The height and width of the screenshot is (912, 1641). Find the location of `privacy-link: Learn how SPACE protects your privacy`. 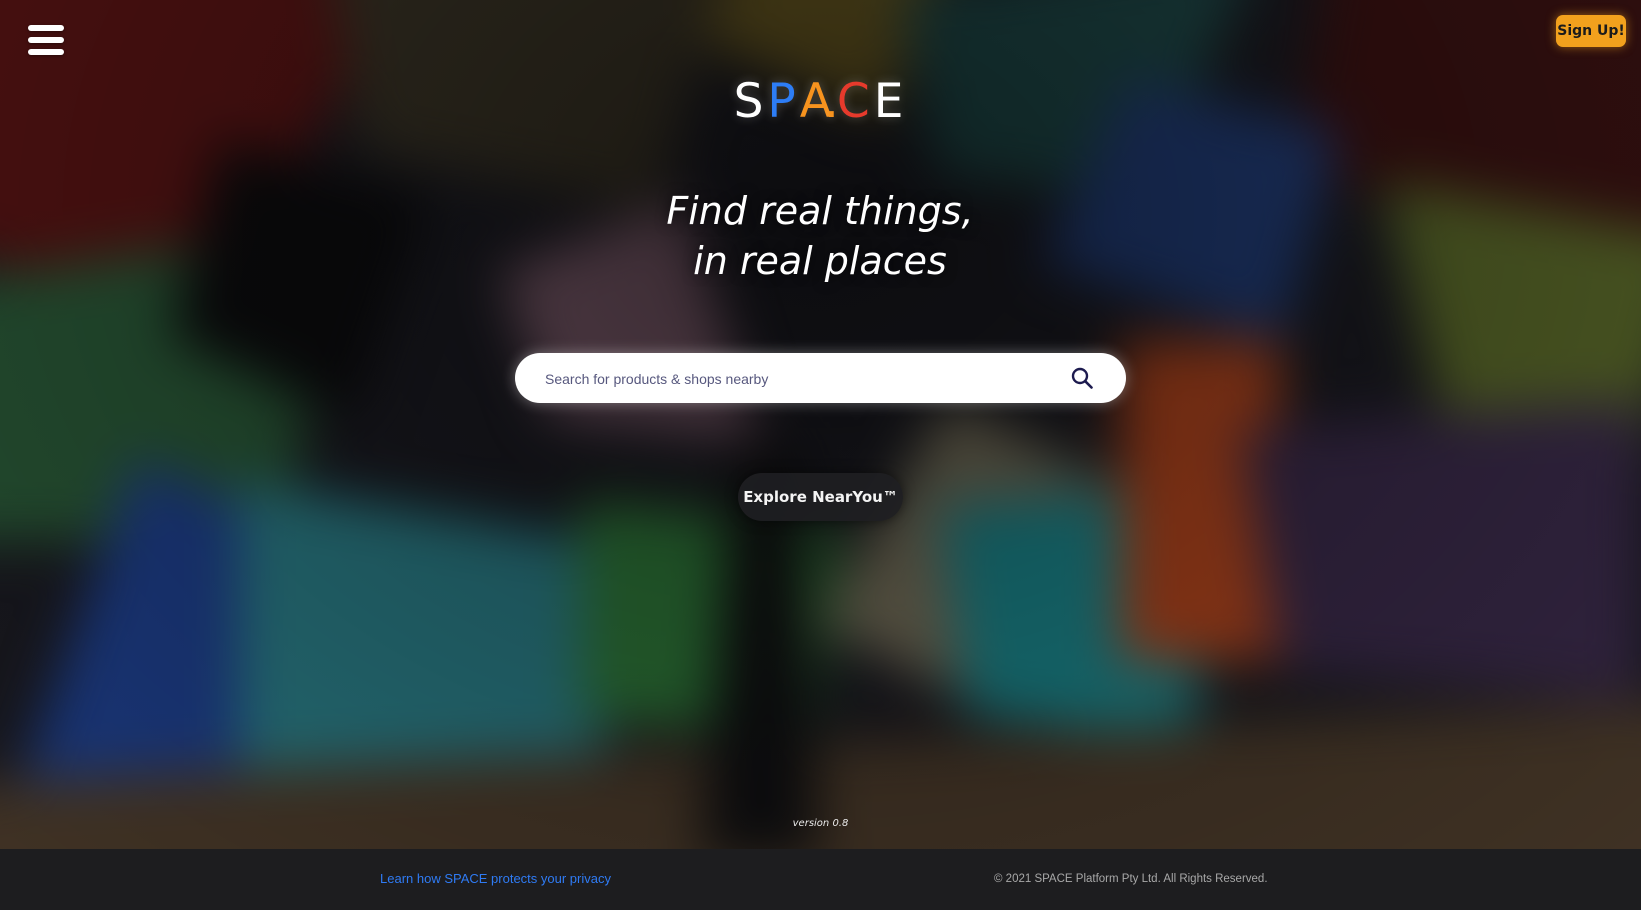

privacy-link: Learn how SPACE protects your privacy is located at coordinates (495, 879).